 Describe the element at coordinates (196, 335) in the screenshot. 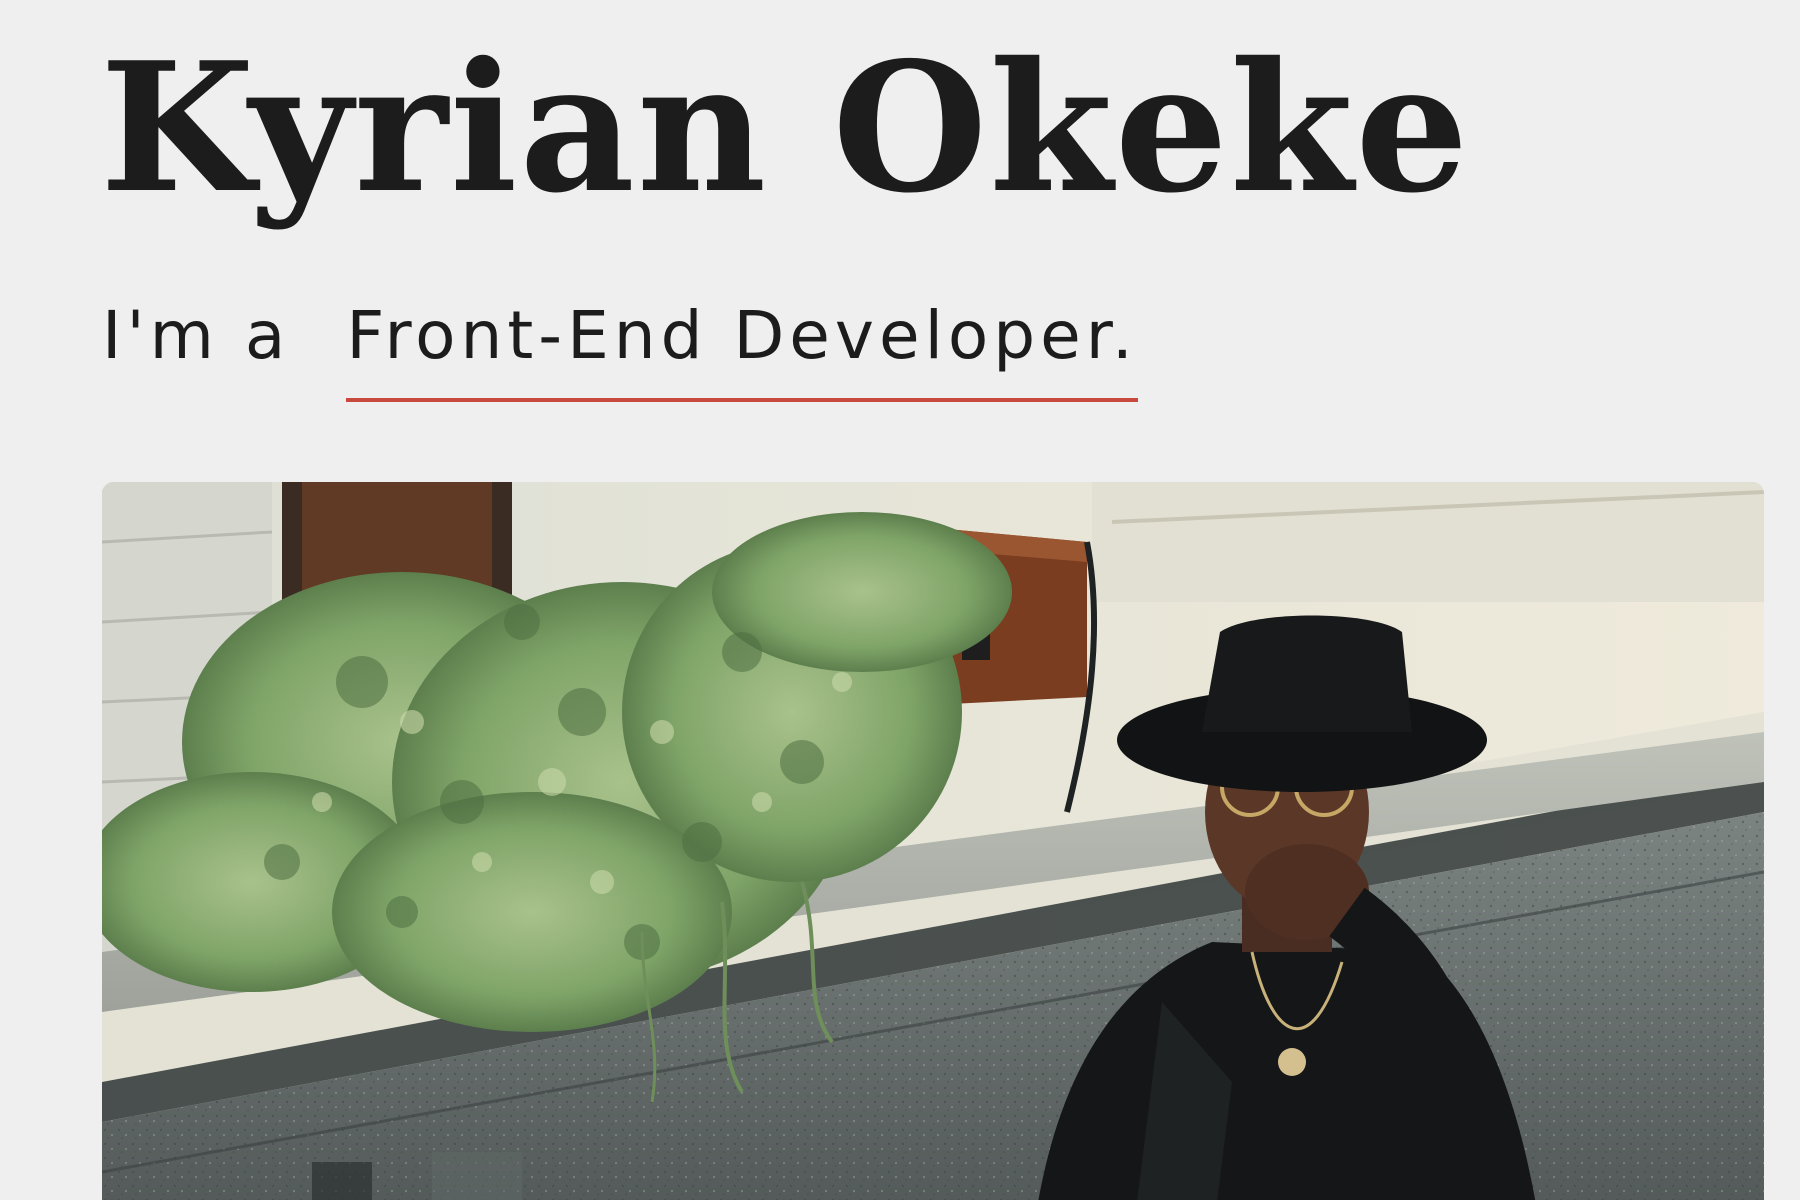

I see `tagline-prefix: I'm a` at that location.